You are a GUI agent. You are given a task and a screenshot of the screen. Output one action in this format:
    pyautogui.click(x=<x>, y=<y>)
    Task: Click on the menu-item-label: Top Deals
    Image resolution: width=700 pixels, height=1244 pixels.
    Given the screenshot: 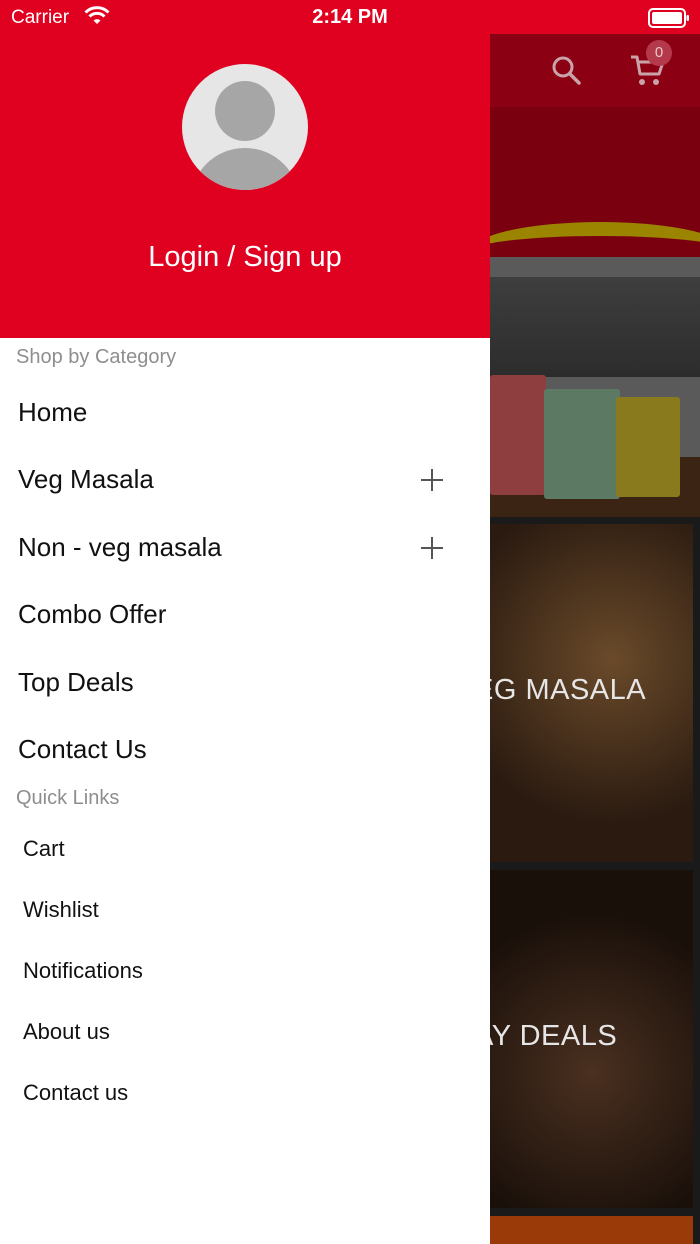 What is the action you would take?
    pyautogui.click(x=76, y=682)
    